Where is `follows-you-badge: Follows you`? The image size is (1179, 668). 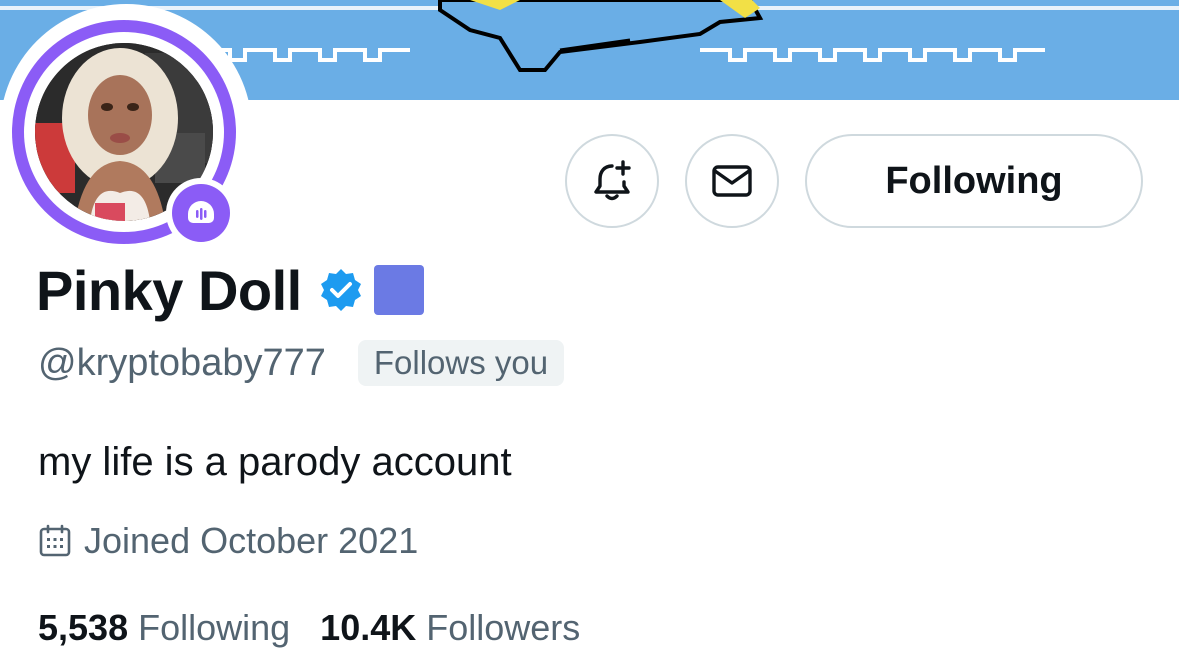 follows-you-badge: Follows you is located at coordinates (461, 363).